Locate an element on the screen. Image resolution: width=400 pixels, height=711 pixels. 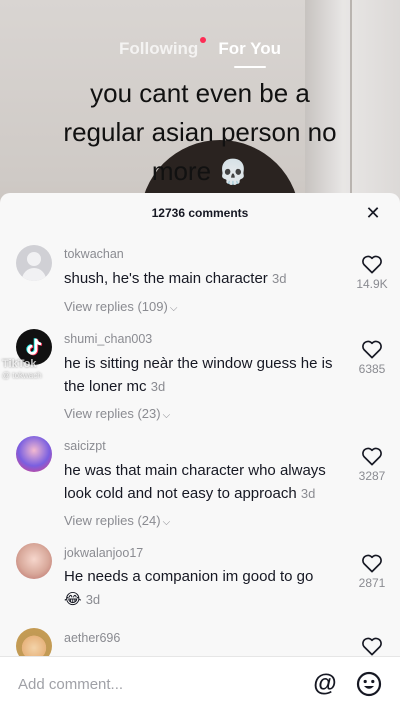
view-replies-label: View replies (23) is located at coordinates (112, 413).